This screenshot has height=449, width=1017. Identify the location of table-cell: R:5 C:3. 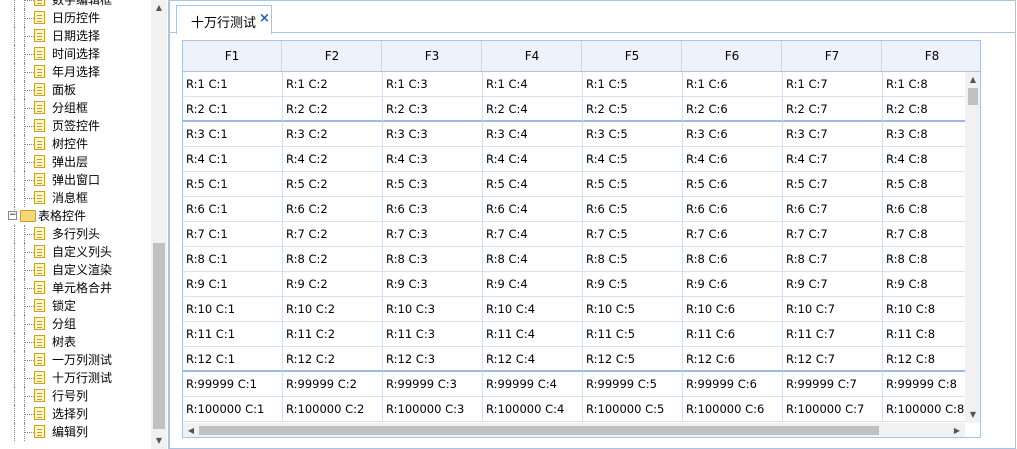
(433, 184).